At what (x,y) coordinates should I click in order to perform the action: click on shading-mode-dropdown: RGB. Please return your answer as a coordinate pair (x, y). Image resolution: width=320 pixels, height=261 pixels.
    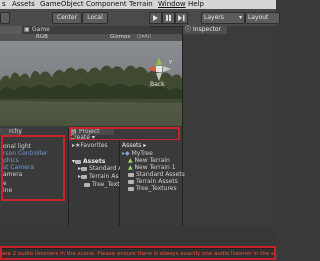
    Looking at the image, I should click on (42, 37).